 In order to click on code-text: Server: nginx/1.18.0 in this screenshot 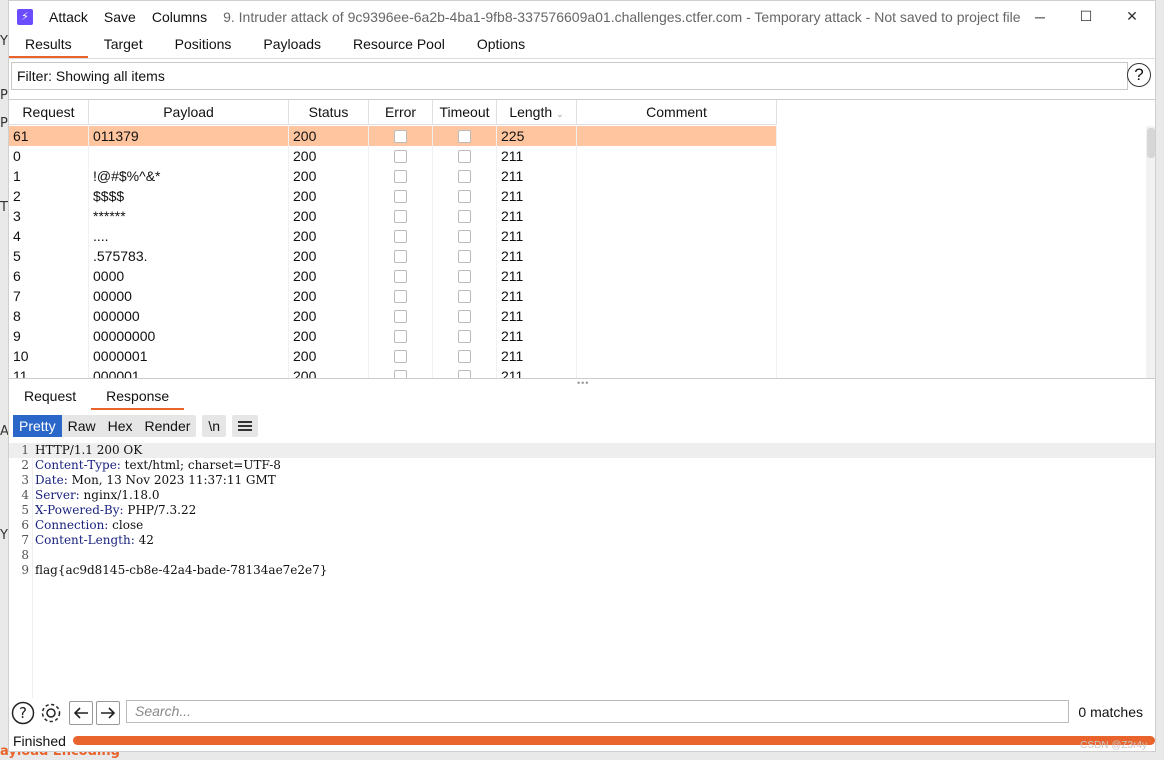, I will do `click(97, 495)`.